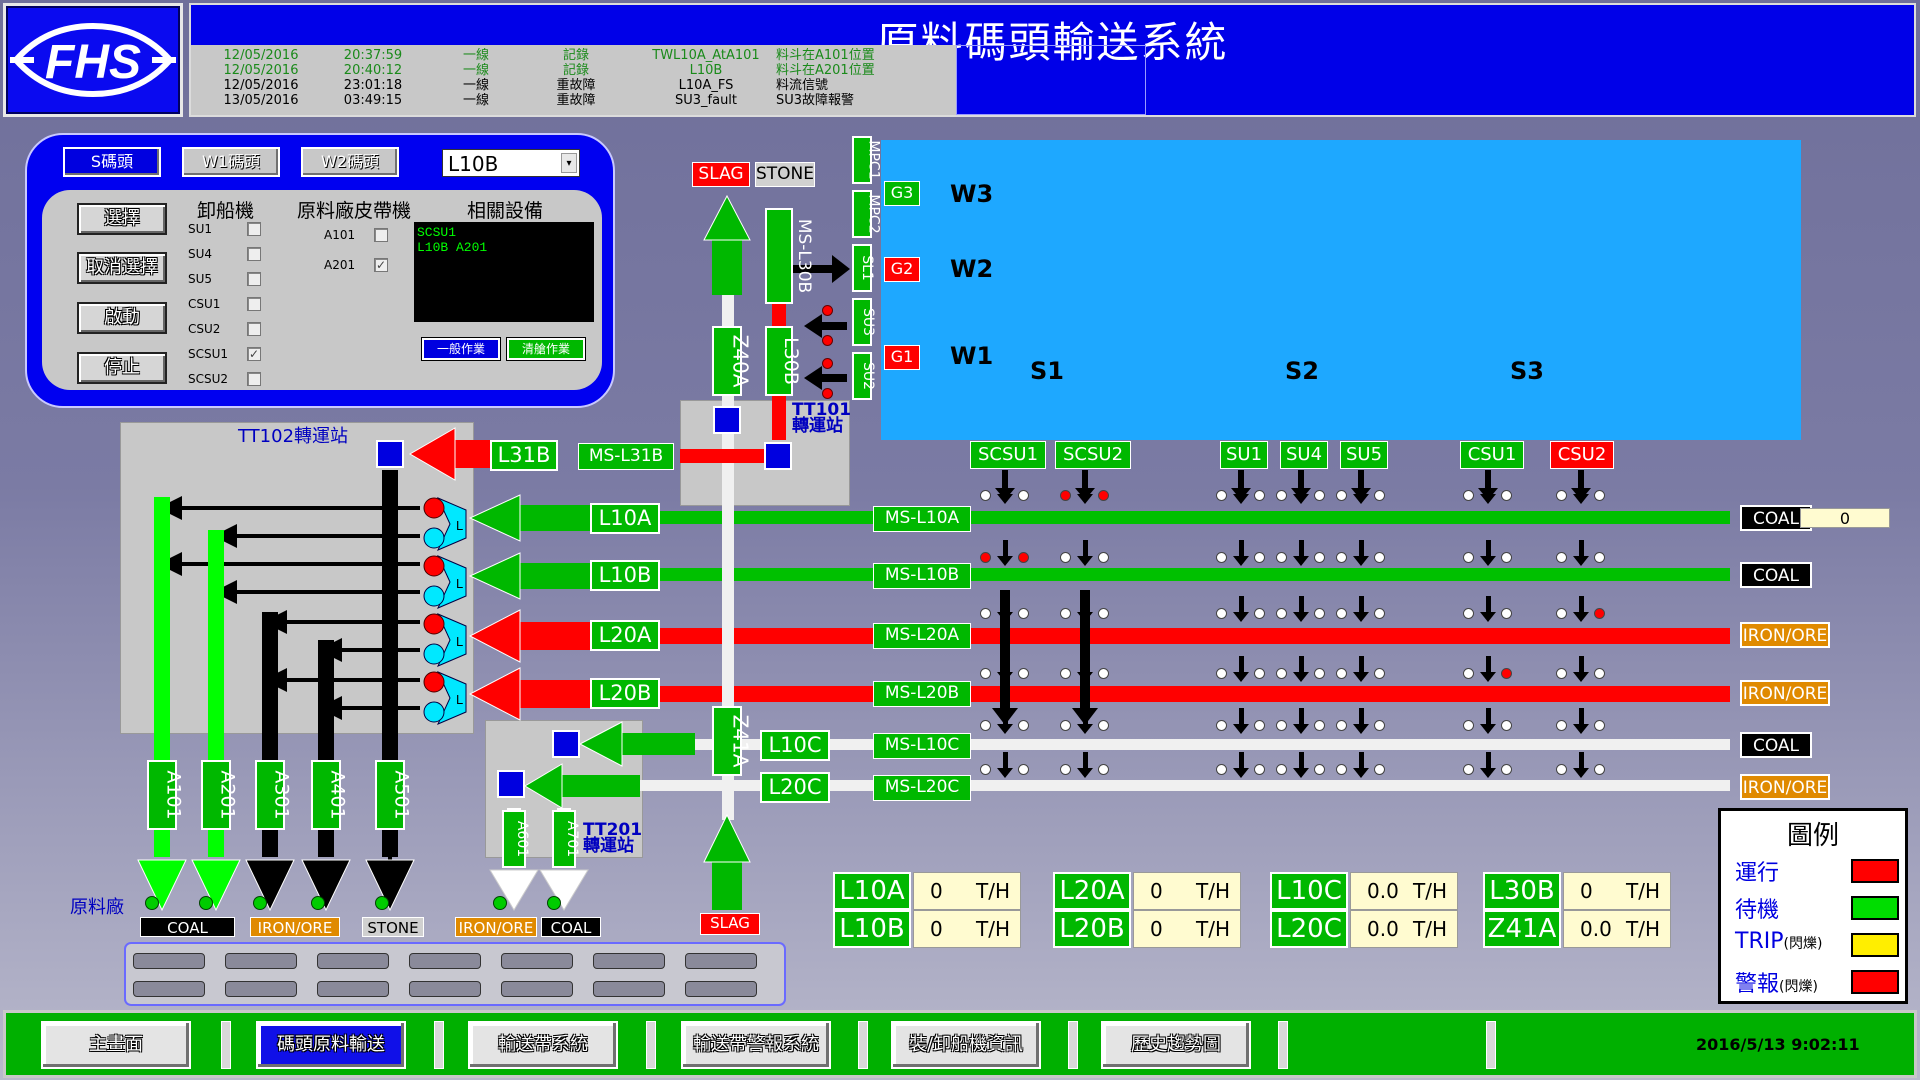 The image size is (1920, 1080). I want to click on nav-button-3: 輸送帶警報系統, so click(756, 1045).